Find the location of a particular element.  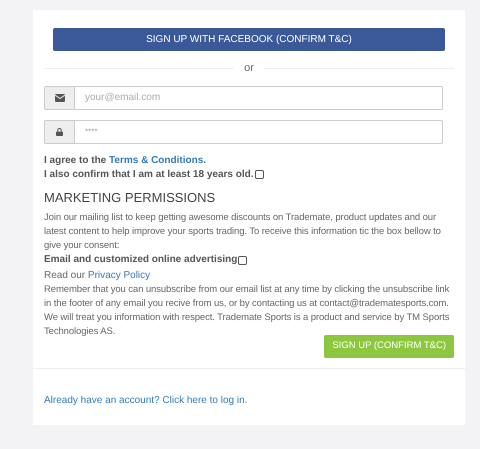

privacy-link: Privacy Policy is located at coordinates (119, 275).